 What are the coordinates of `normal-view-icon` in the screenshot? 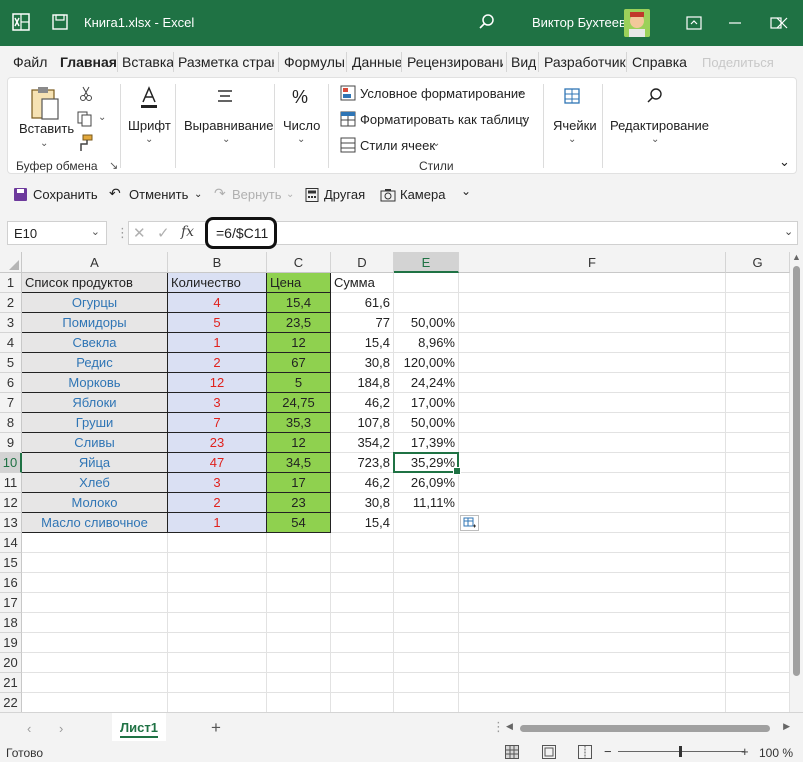 It's located at (512, 752).